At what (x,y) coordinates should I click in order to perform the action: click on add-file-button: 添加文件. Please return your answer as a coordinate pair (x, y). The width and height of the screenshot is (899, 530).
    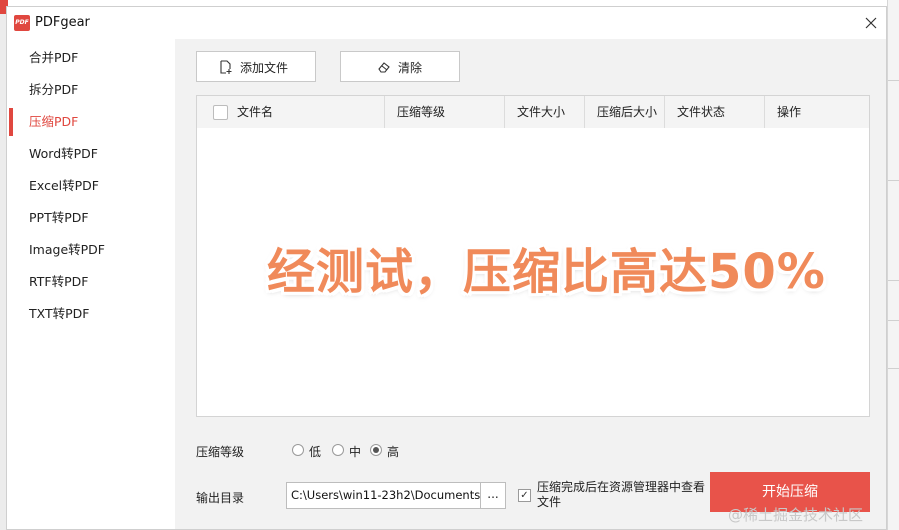
    Looking at the image, I should click on (256, 66).